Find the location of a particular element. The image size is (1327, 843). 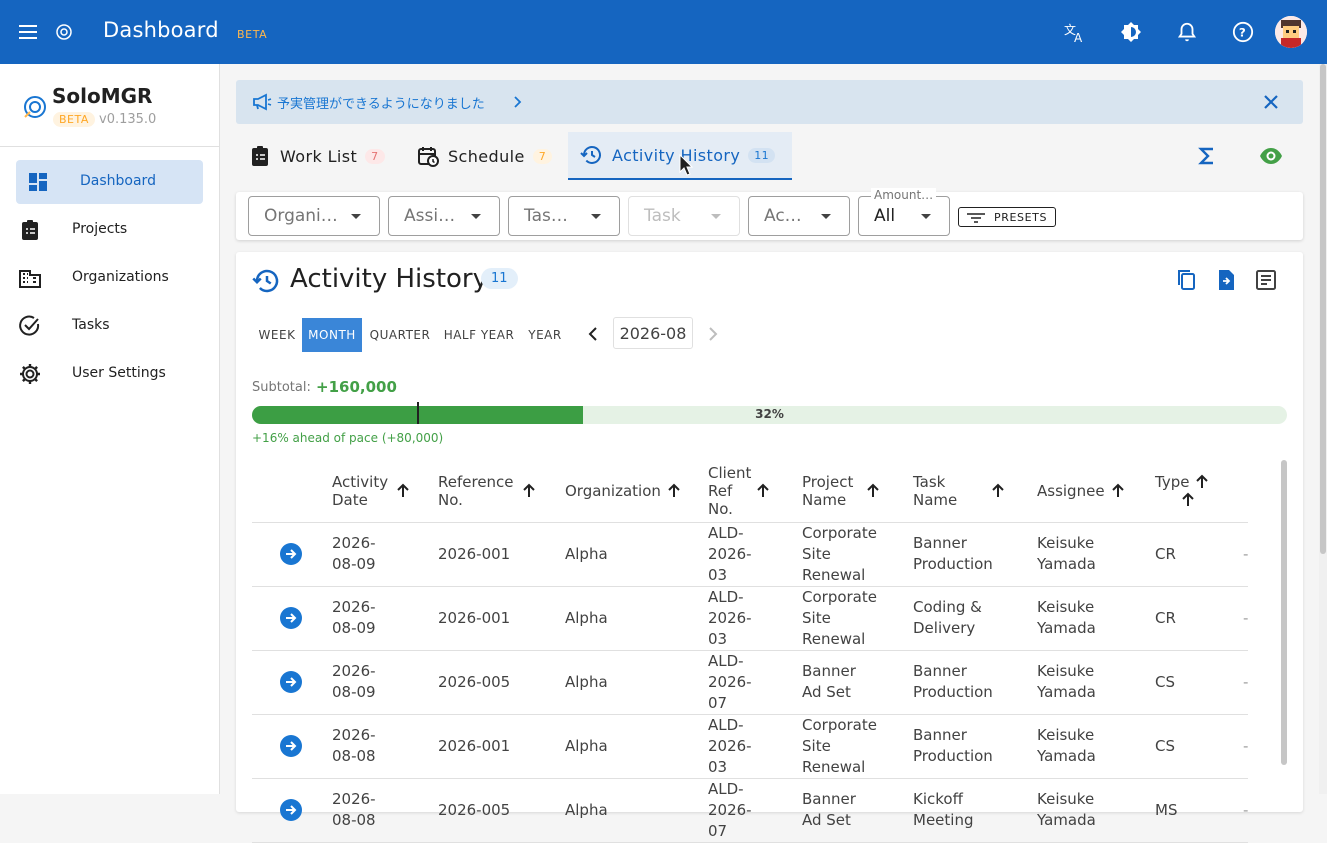

avatar is located at coordinates (1291, 32).